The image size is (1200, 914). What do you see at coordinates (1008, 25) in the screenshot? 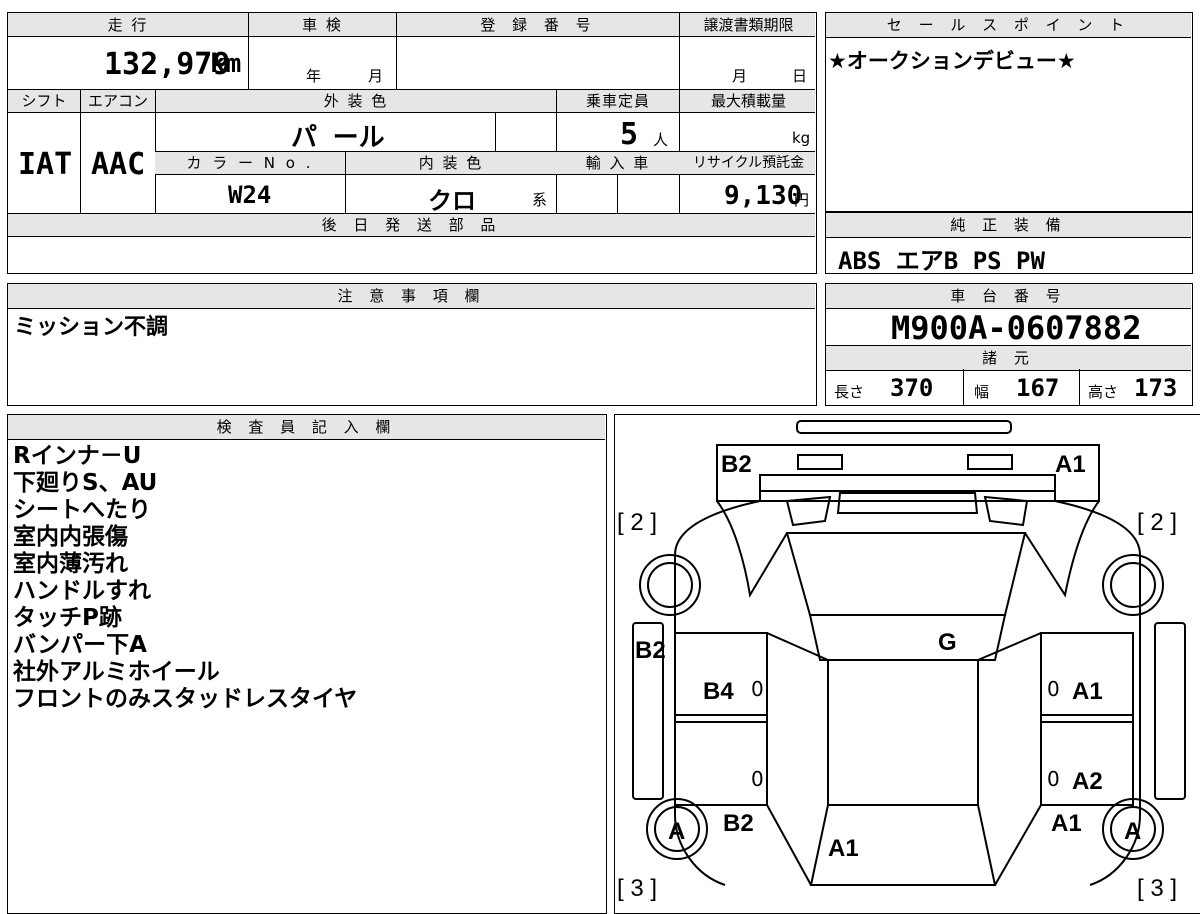
I see `sales-point-label: セ ー ル ス ポ イ ン ト` at bounding box center [1008, 25].